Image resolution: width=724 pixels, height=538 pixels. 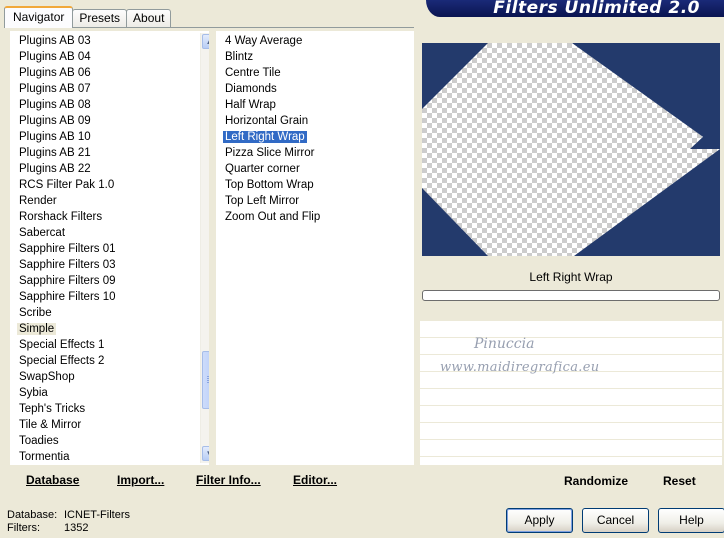 What do you see at coordinates (67, 281) in the screenshot?
I see `category-item-label: Sapphire Filters 09` at bounding box center [67, 281].